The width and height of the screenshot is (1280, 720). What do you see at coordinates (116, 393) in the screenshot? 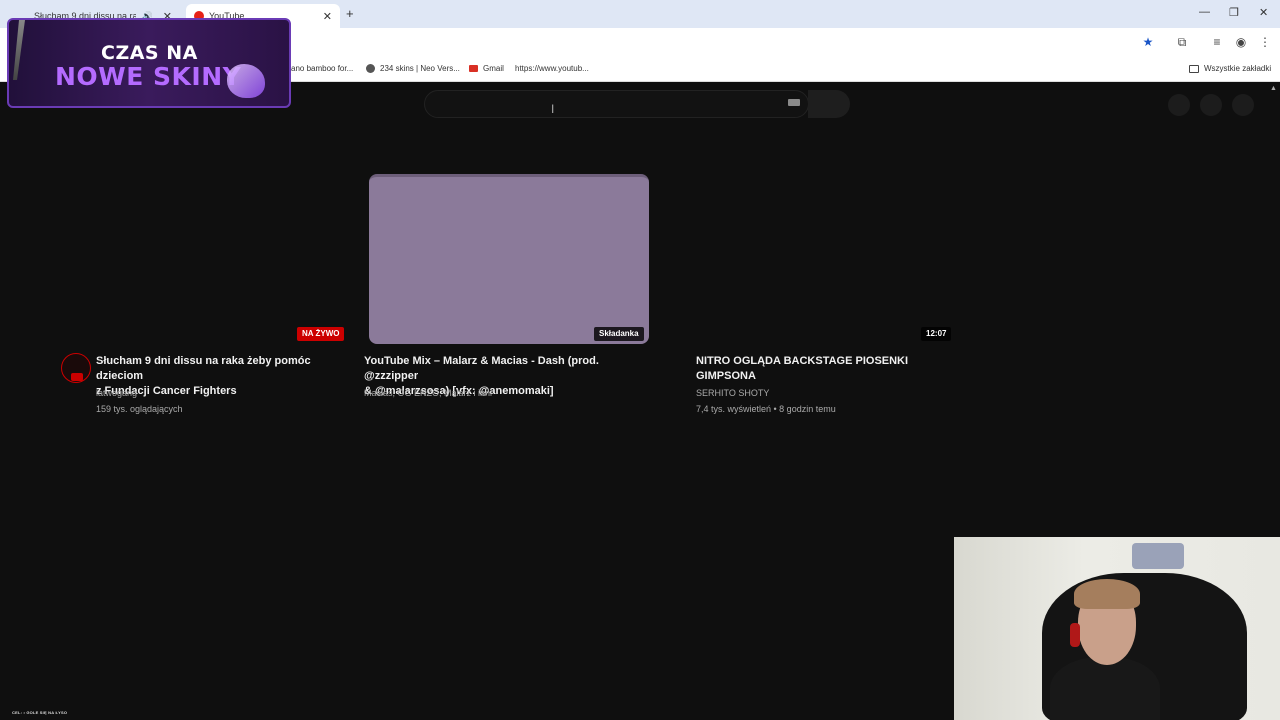
I see `channel-name: latwogang` at bounding box center [116, 393].